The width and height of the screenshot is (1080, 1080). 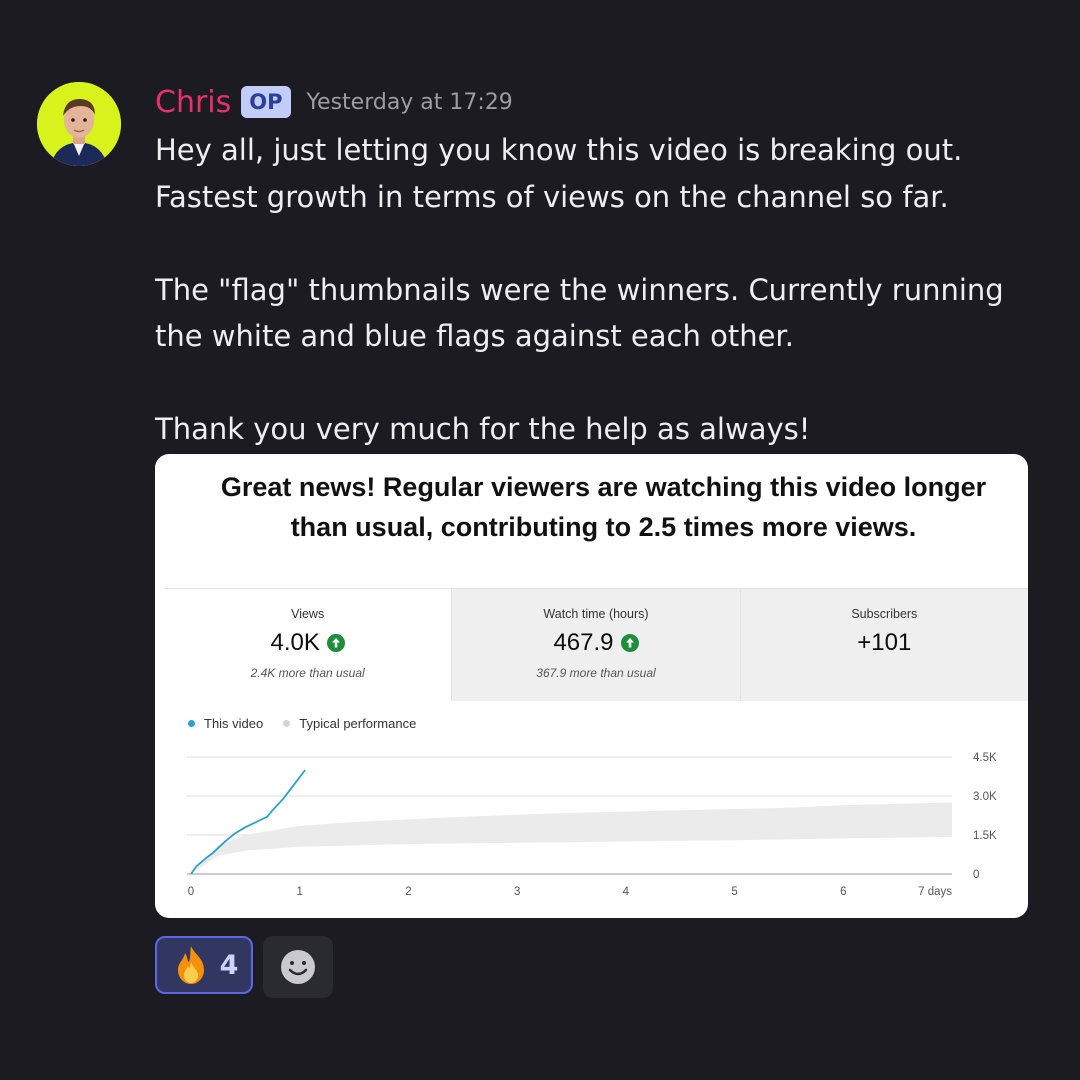 What do you see at coordinates (229, 965) in the screenshot?
I see `reaction-count: 4` at bounding box center [229, 965].